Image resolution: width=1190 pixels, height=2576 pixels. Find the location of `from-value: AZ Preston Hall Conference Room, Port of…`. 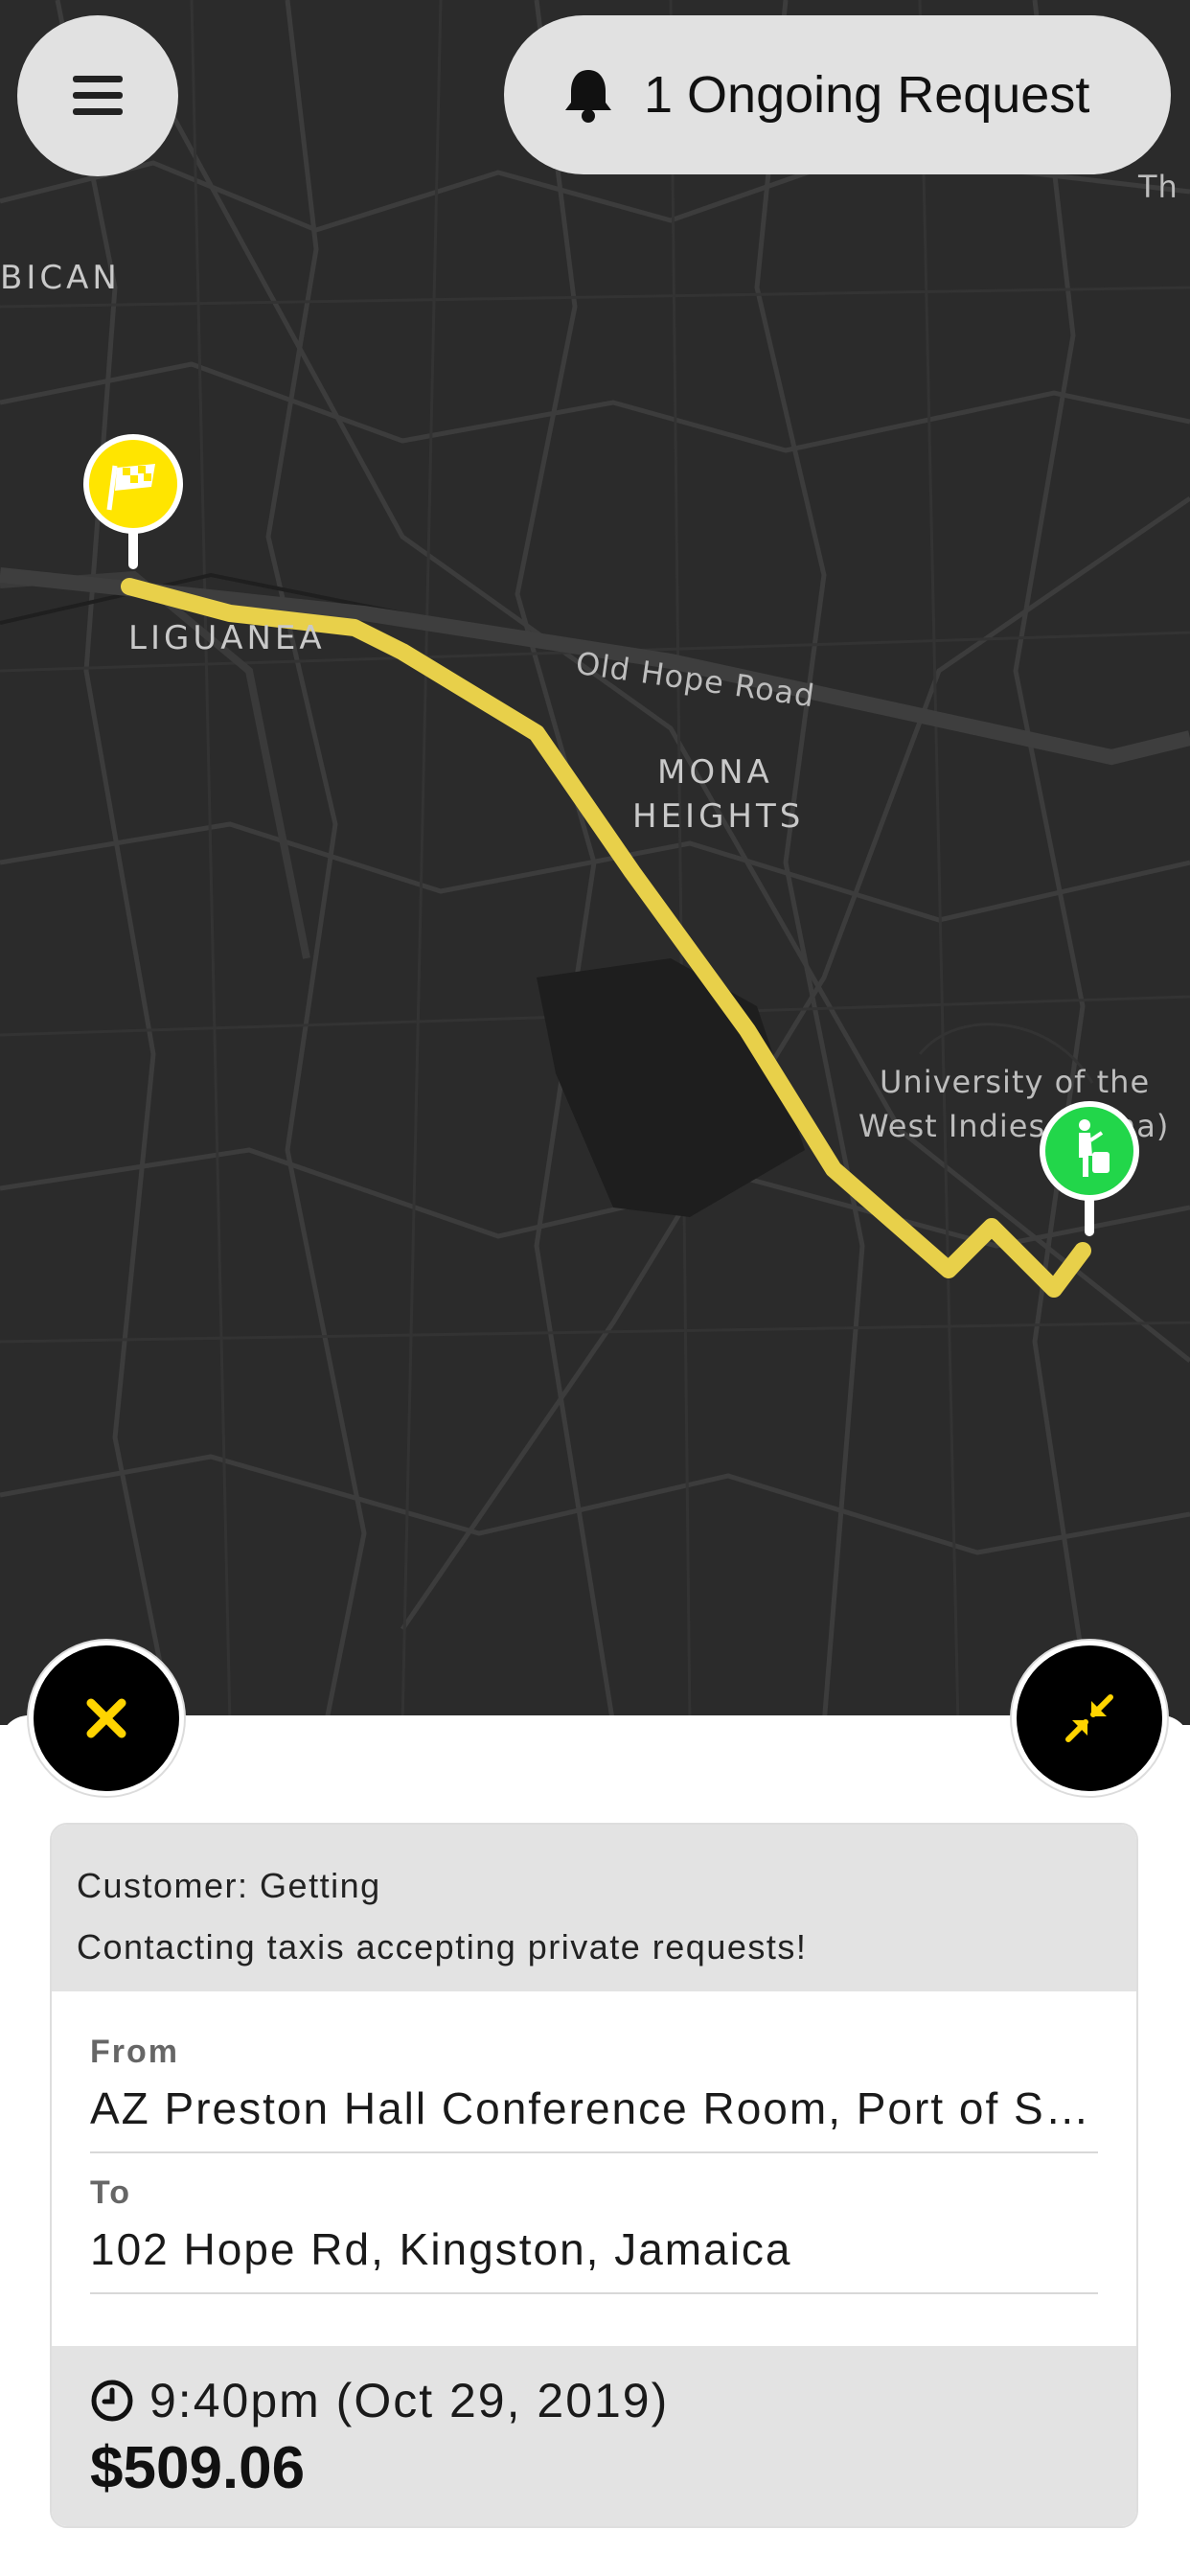

from-value: AZ Preston Hall Conference Room, Port of… is located at coordinates (594, 2108).